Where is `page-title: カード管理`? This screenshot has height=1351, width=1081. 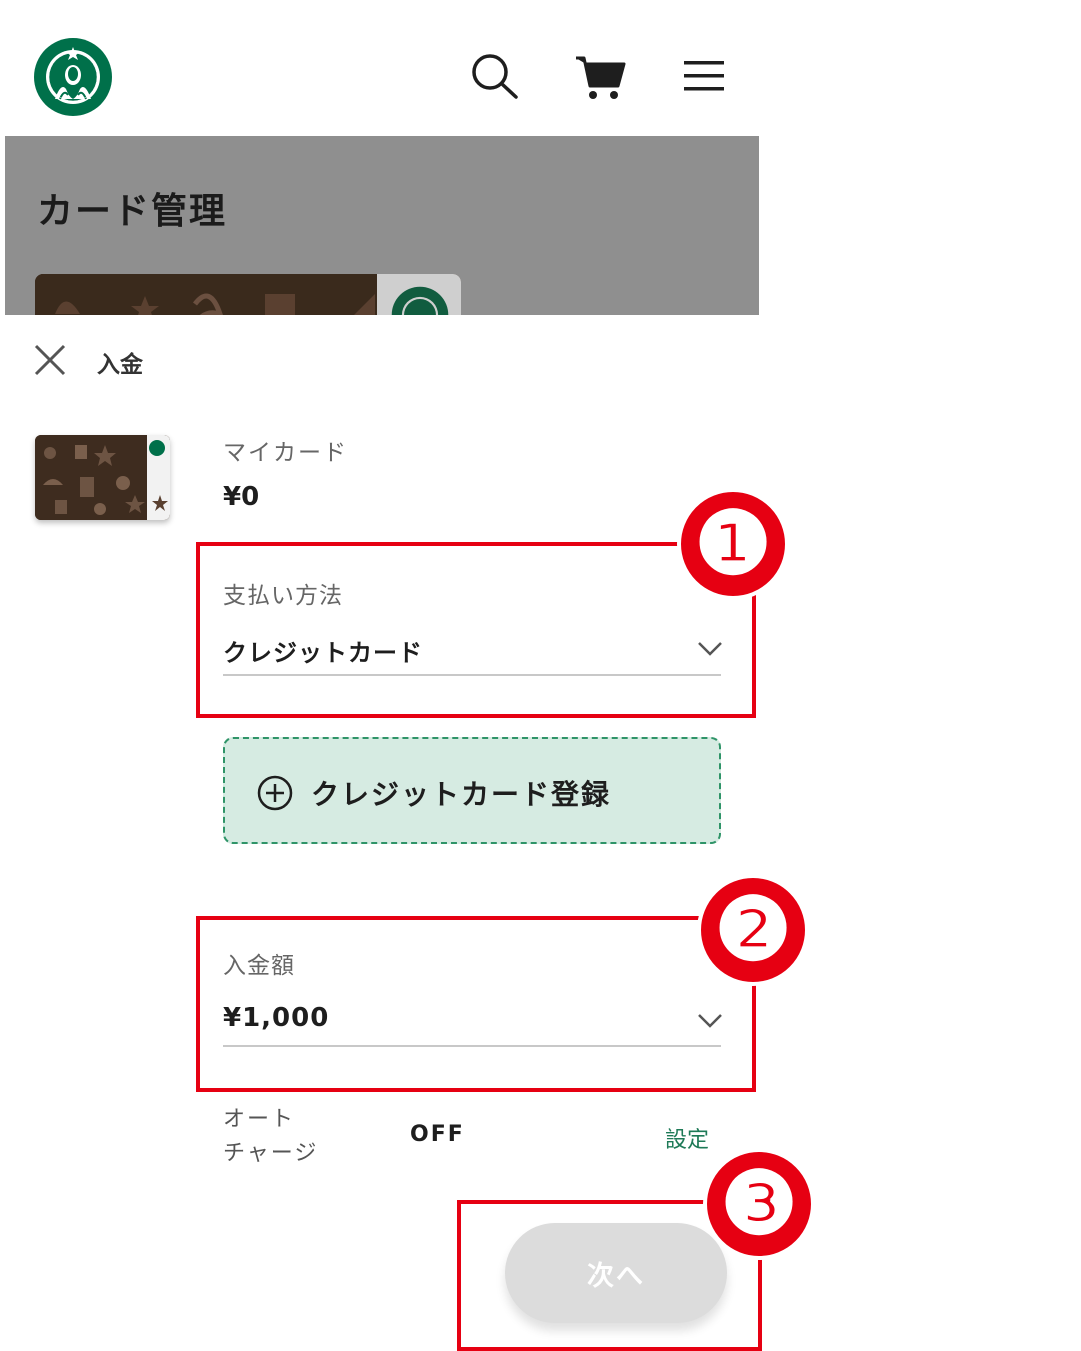 page-title: カード管理 is located at coordinates (132, 211).